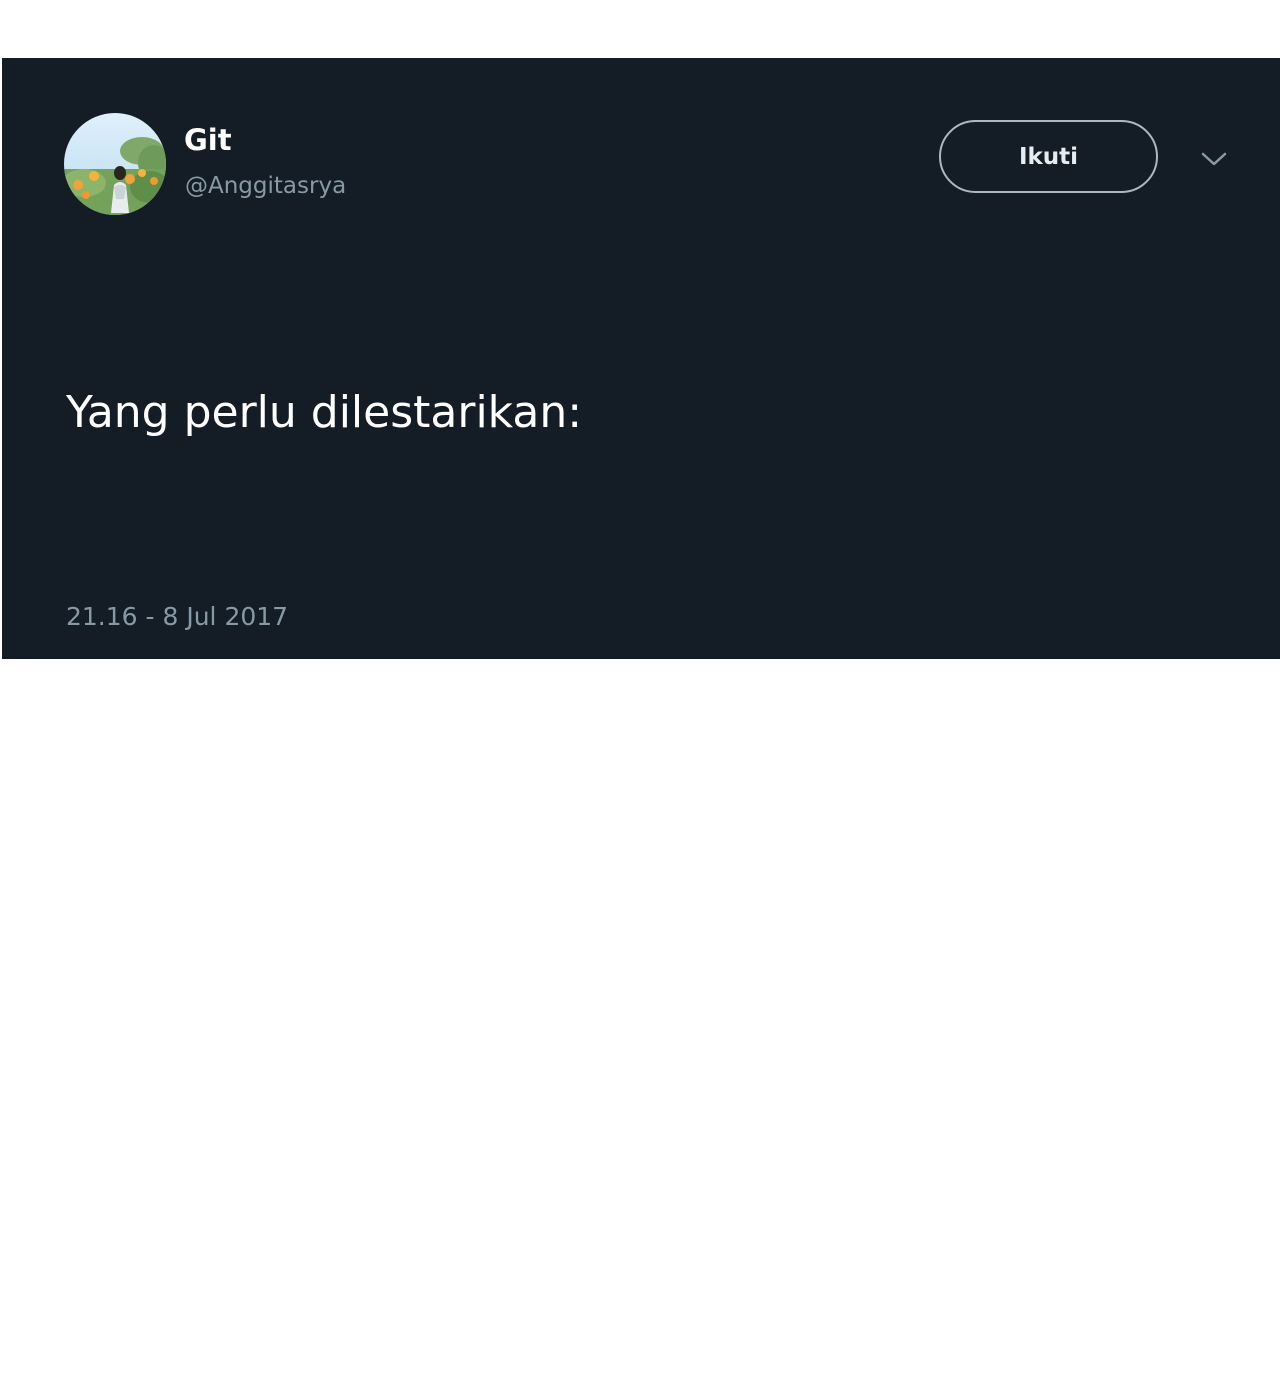  I want to click on display-name: Git, so click(208, 140).